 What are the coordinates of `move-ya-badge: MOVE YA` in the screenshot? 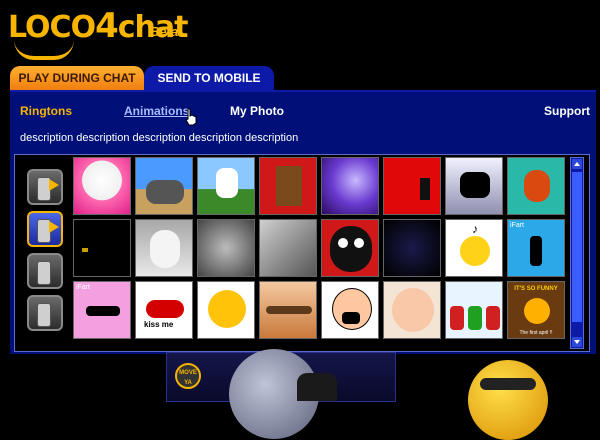 It's located at (188, 376).